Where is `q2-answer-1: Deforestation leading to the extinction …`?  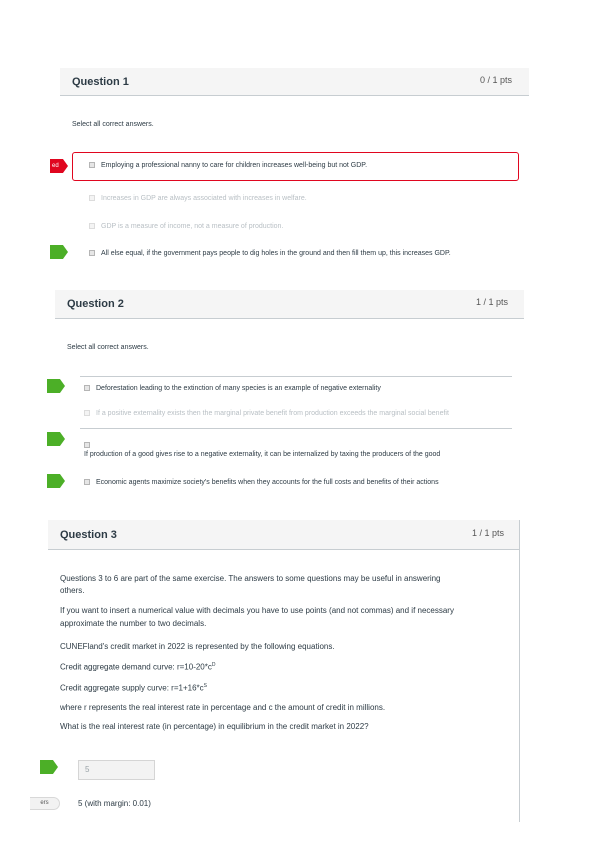 q2-answer-1: Deforestation leading to the extinction … is located at coordinates (232, 388).